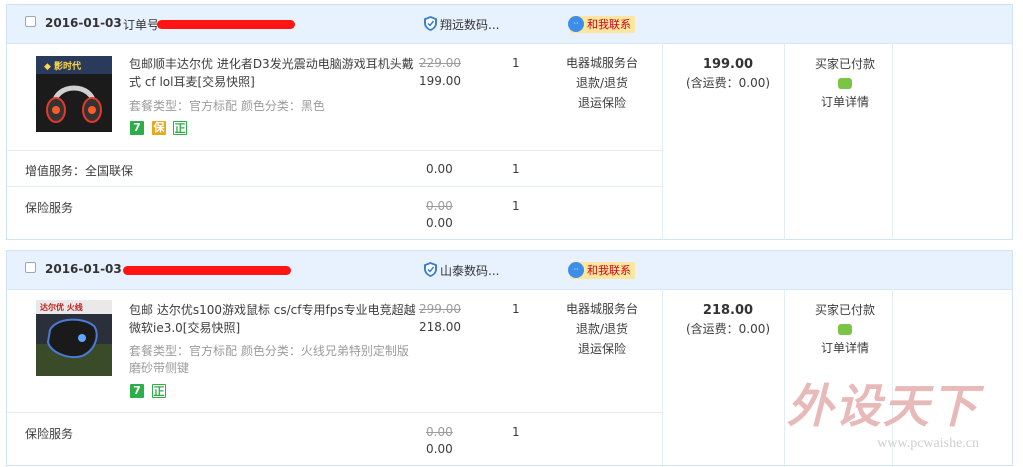  What do you see at coordinates (440, 327) in the screenshot?
I see `unit-price: 218.00` at bounding box center [440, 327].